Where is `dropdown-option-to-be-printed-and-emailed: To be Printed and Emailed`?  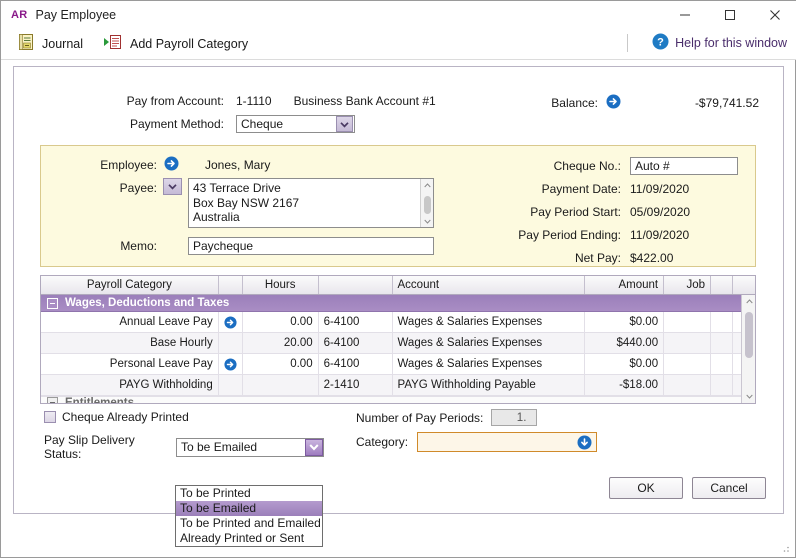
dropdown-option-to-be-printed-and-emailed: To be Printed and Emailed is located at coordinates (249, 523).